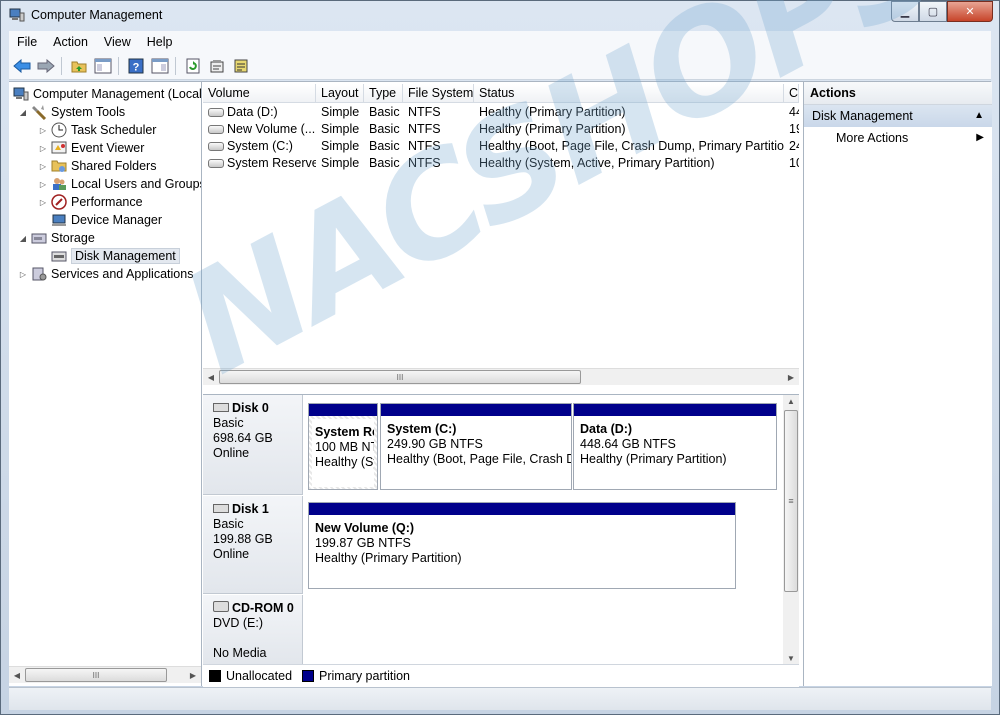  What do you see at coordinates (59, 184) in the screenshot?
I see `users-icon` at bounding box center [59, 184].